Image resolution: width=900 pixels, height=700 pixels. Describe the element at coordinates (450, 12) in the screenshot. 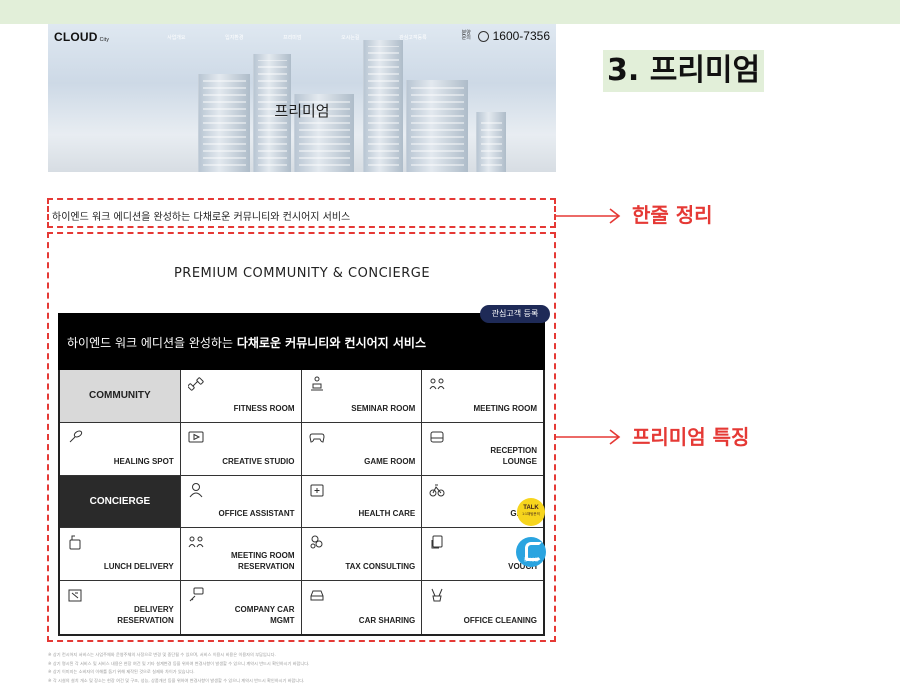

I see `top-highlight-band` at that location.